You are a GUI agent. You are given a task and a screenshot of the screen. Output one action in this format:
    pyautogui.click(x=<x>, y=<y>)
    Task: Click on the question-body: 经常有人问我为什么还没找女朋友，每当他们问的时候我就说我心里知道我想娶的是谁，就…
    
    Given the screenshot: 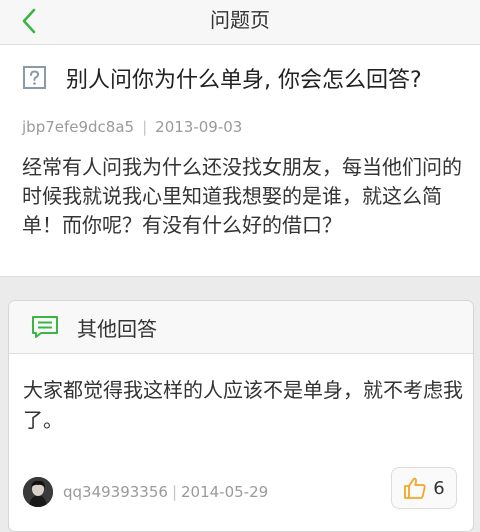 What is the action you would take?
    pyautogui.click(x=242, y=196)
    